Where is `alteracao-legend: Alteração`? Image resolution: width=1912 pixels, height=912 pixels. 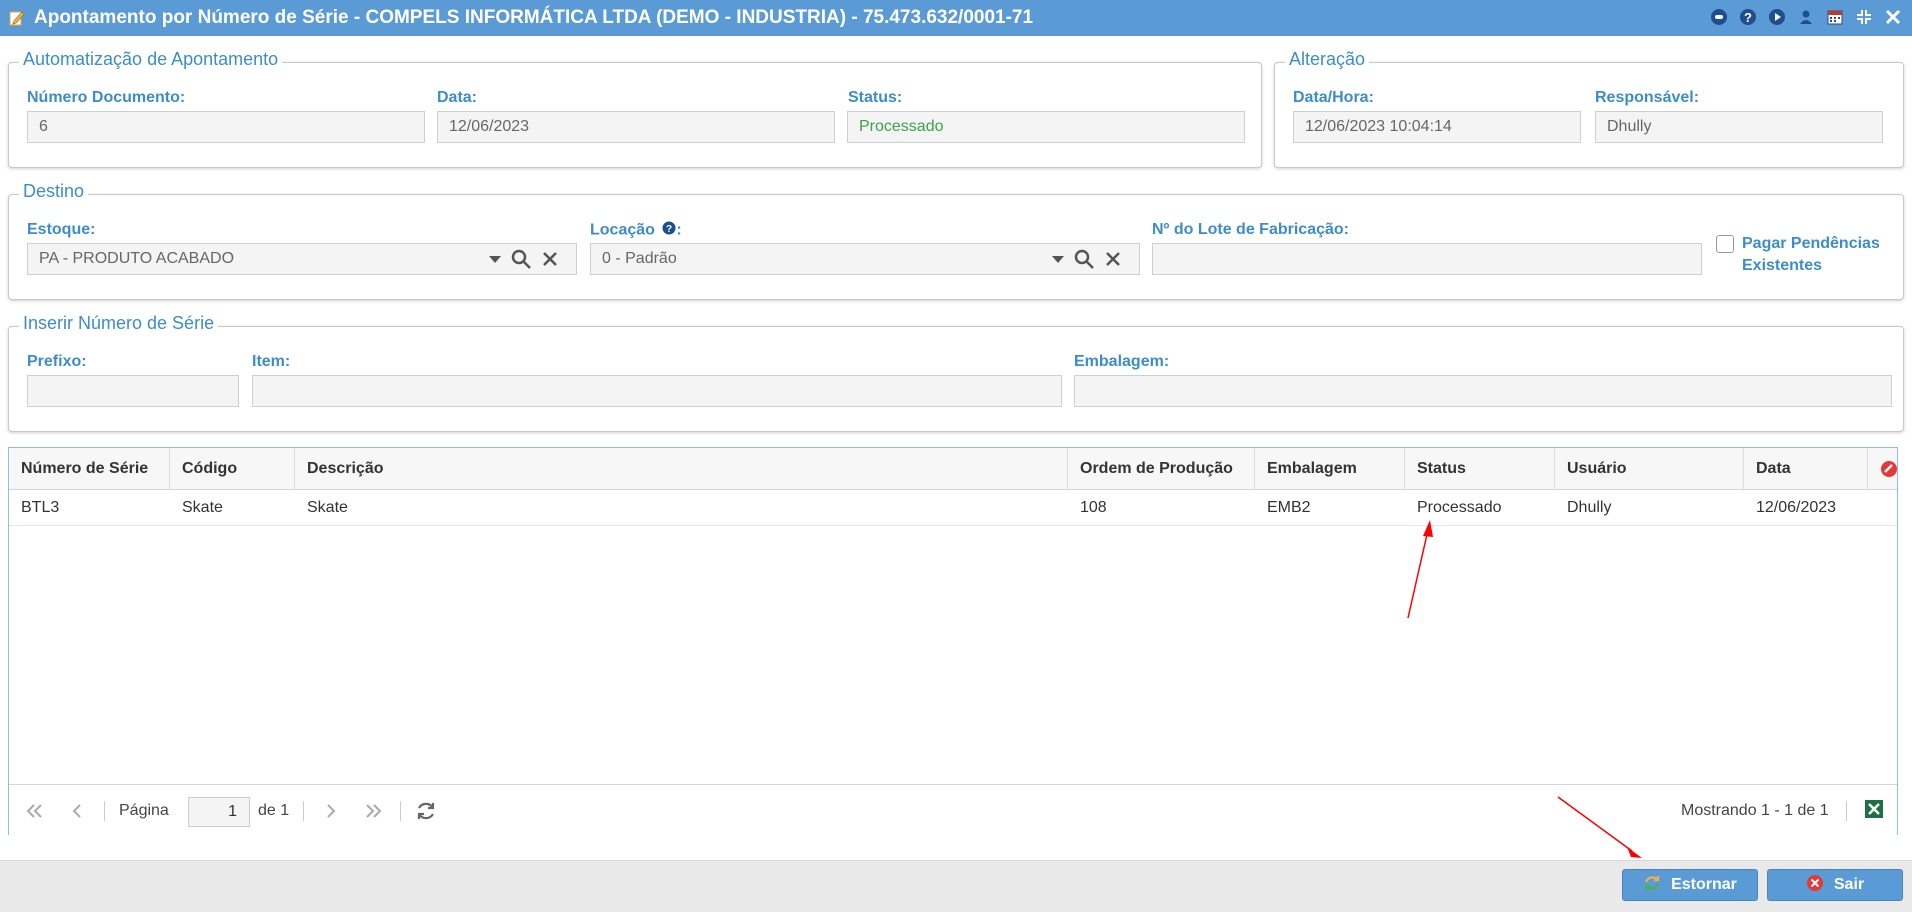 alteracao-legend: Alteração is located at coordinates (1327, 59).